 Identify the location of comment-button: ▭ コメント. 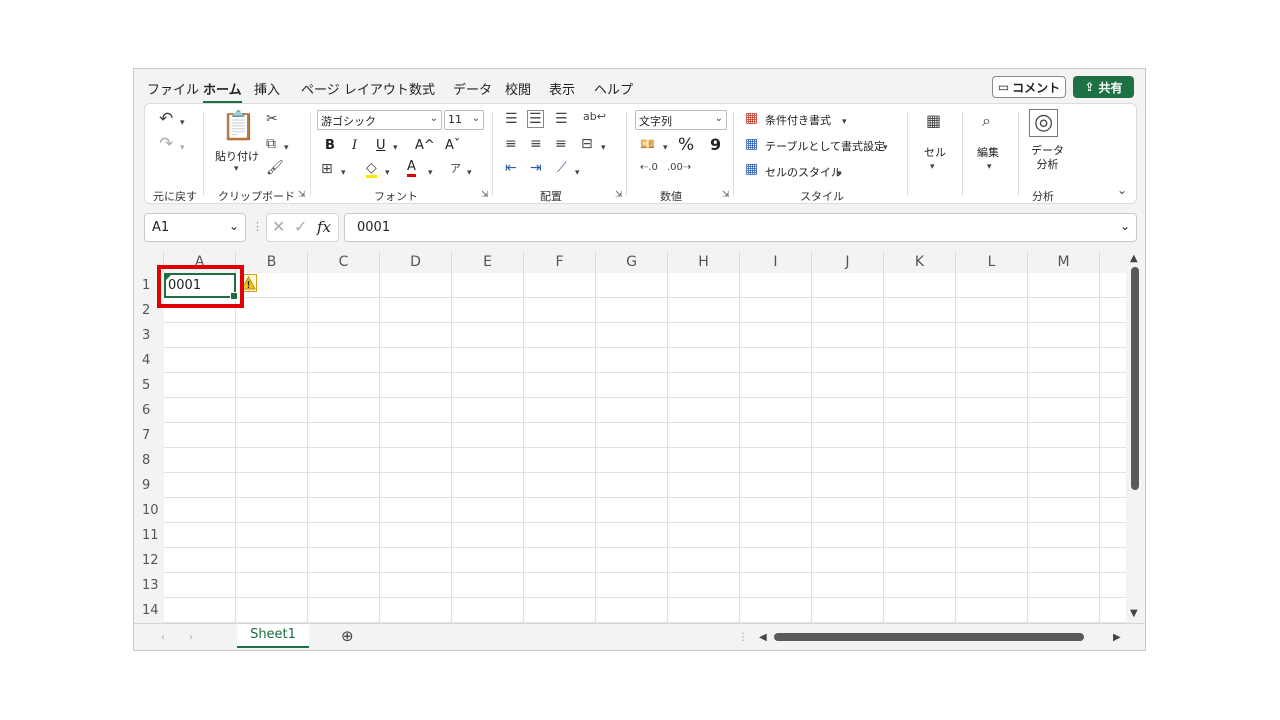
(1029, 87).